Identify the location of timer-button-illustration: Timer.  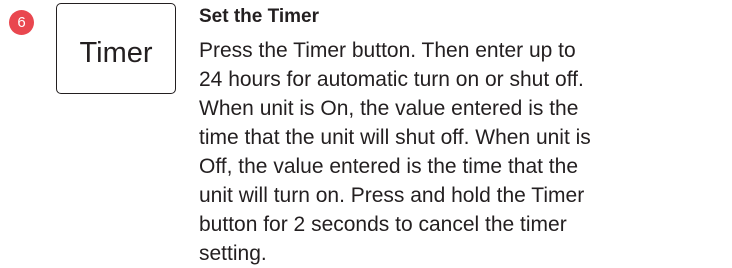
(116, 48).